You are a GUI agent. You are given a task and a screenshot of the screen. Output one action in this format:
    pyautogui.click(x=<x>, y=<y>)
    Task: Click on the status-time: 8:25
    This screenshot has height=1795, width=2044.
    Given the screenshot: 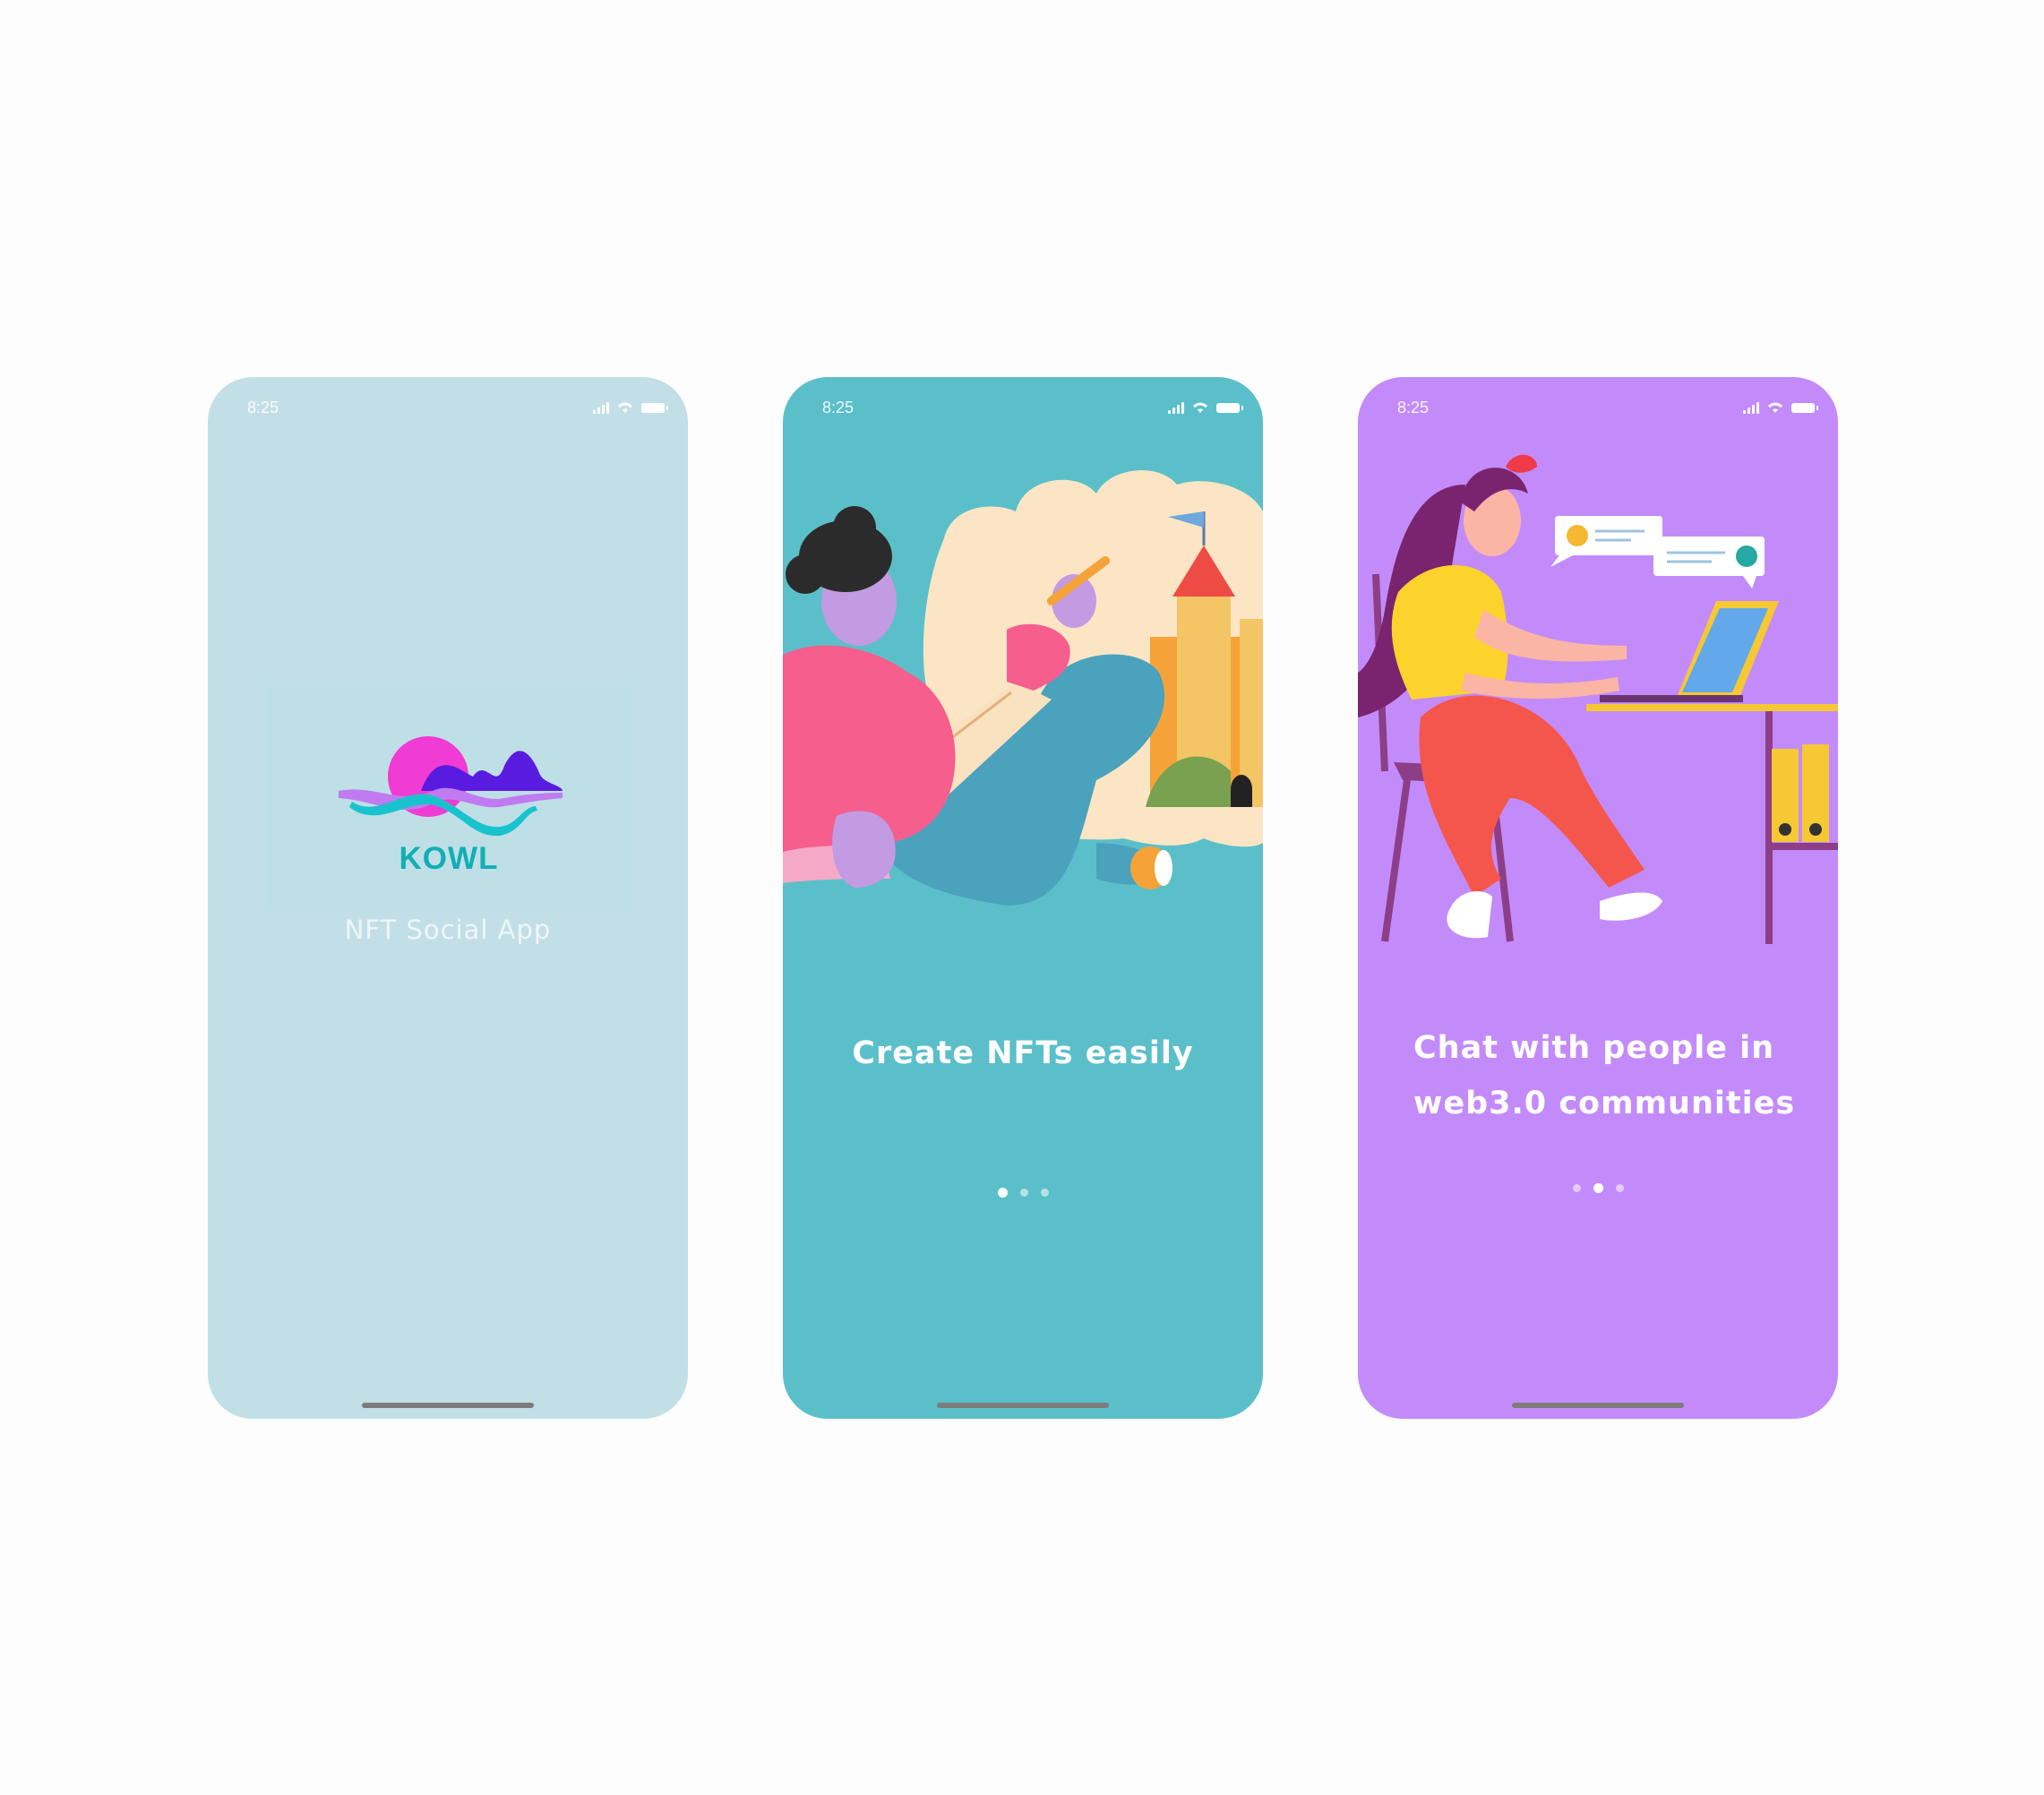 What is the action you would take?
    pyautogui.click(x=263, y=408)
    